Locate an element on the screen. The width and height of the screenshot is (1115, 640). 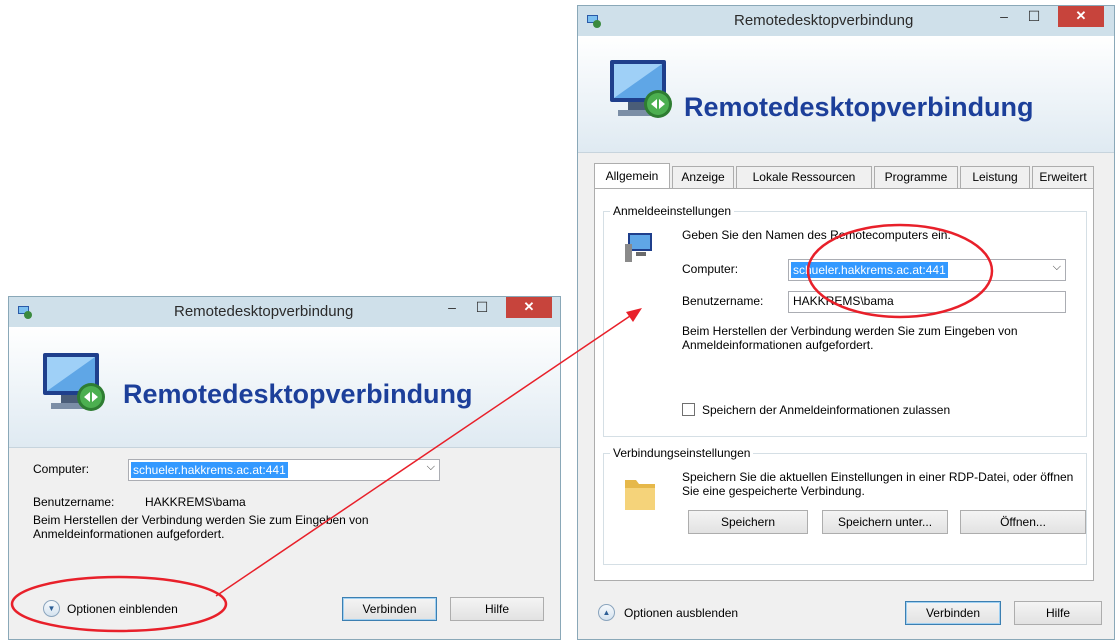
tab-advanced: Erweitert is located at coordinates (1063, 177).